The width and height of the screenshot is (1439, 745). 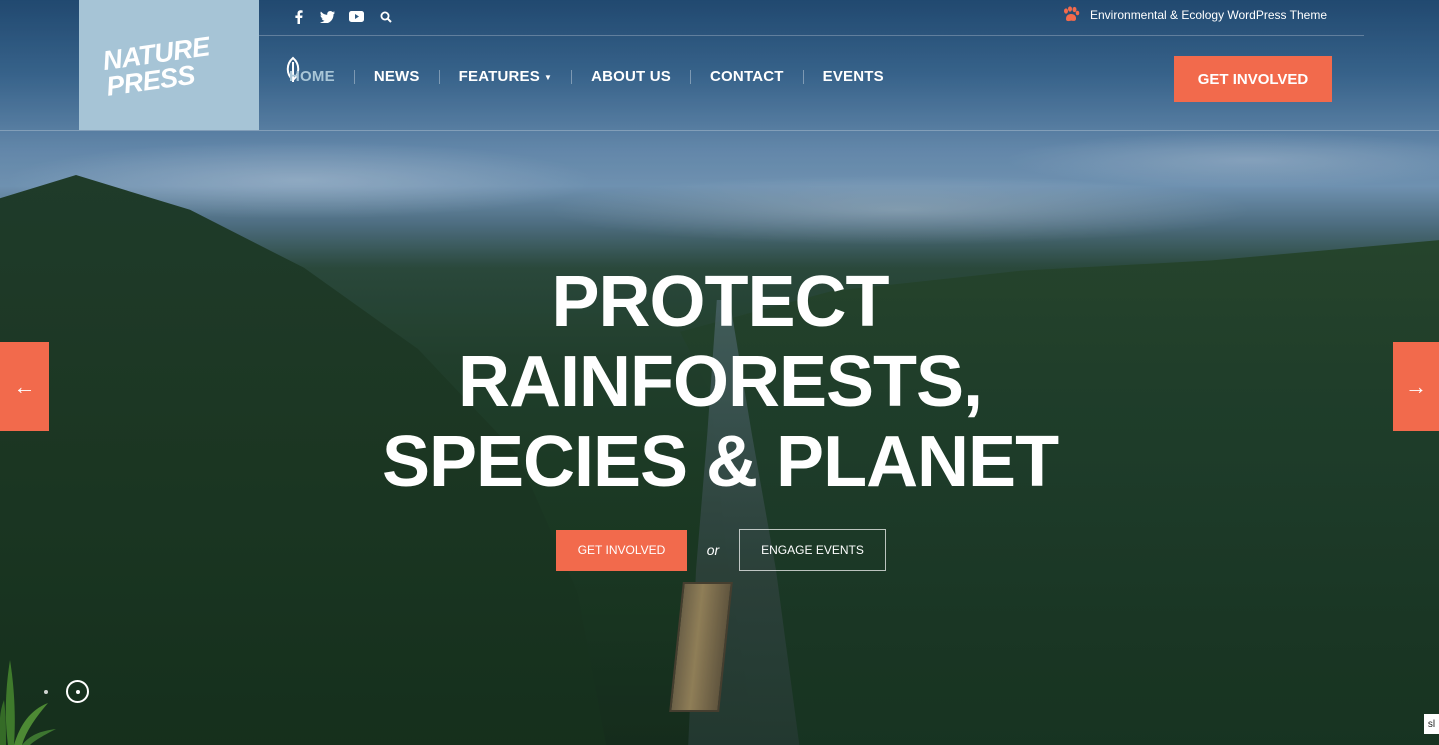 I want to click on nav-item-contact: CONTACT, so click(x=747, y=76).